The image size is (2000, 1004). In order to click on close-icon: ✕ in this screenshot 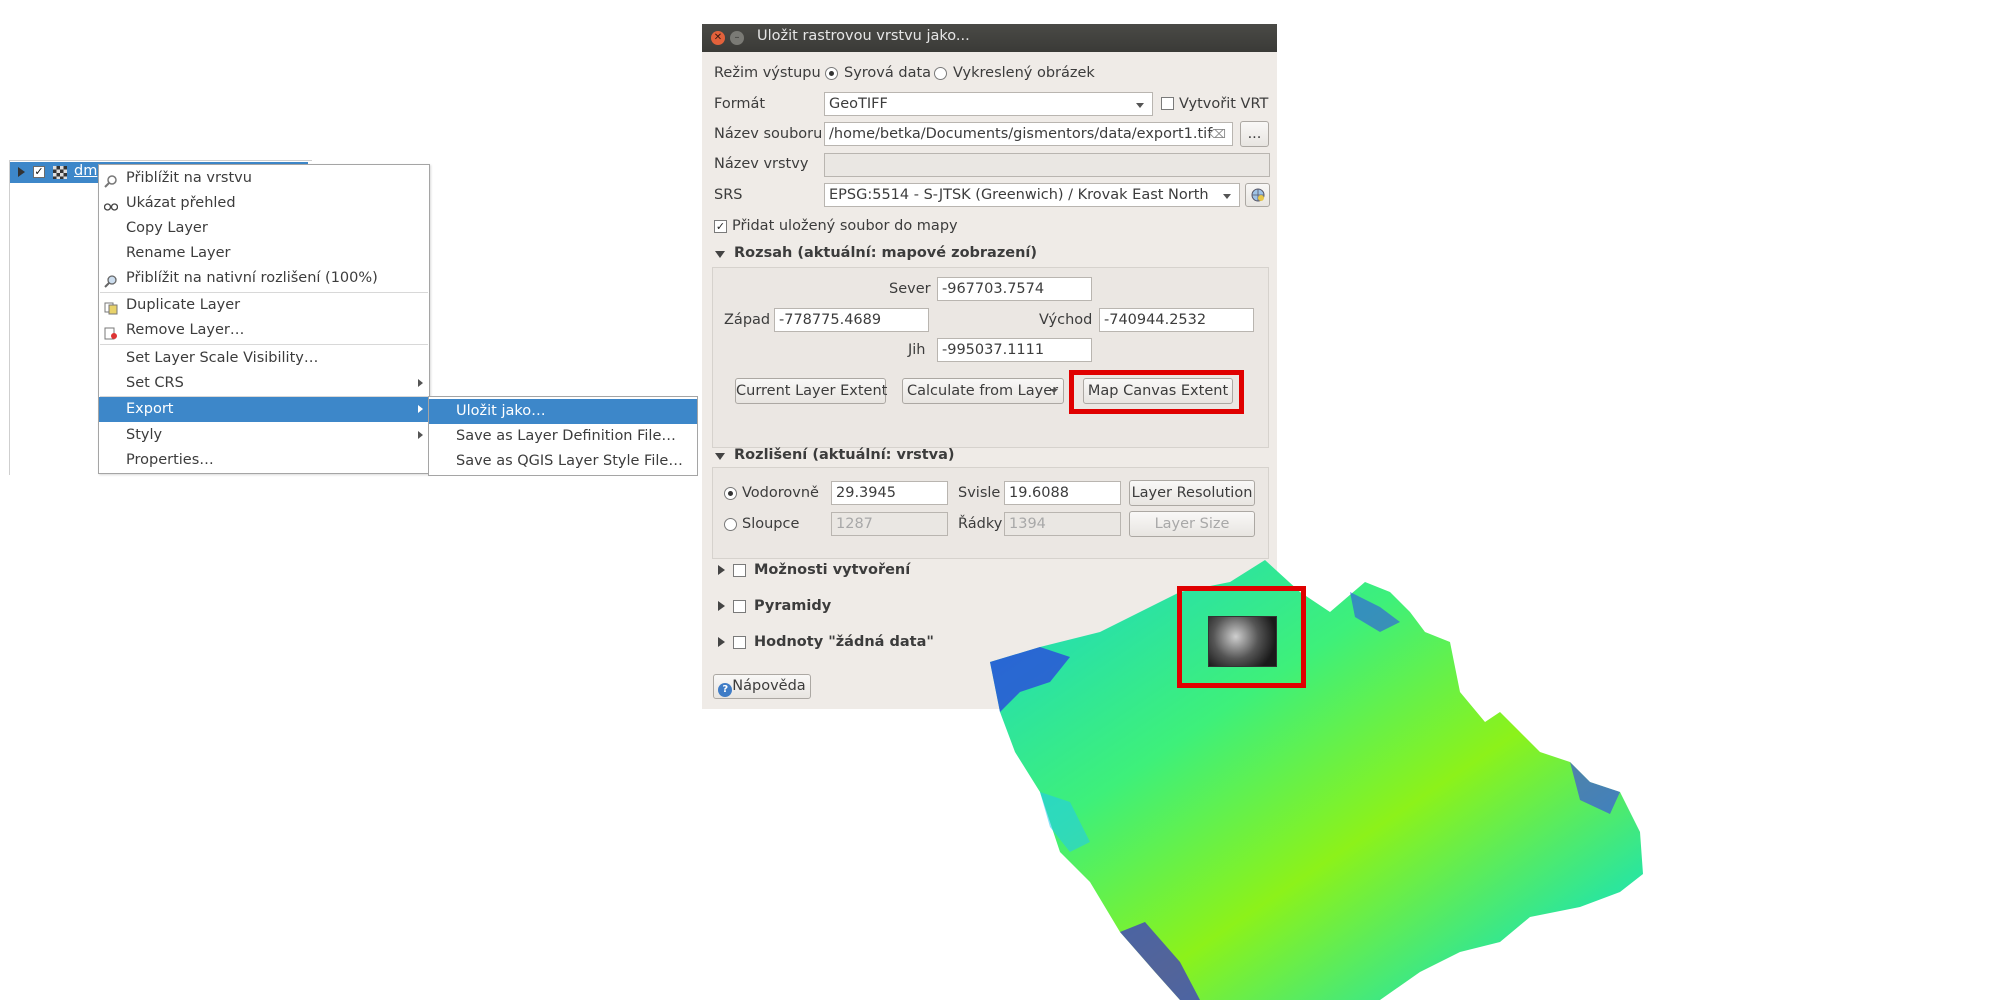, I will do `click(718, 38)`.